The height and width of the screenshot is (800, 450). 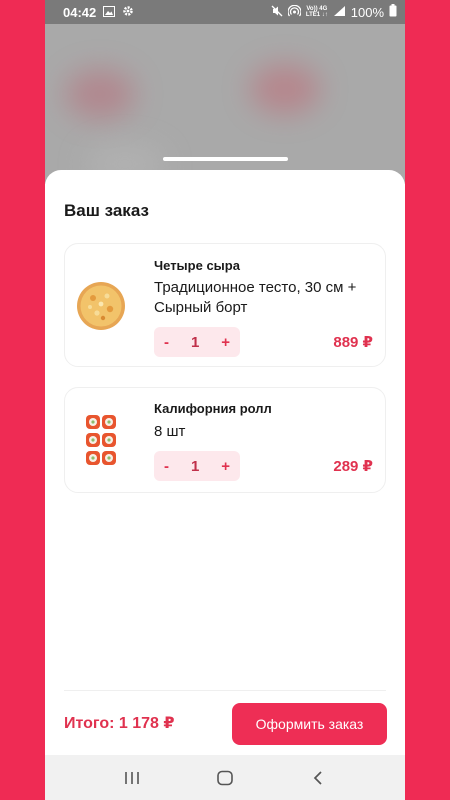 What do you see at coordinates (393, 12) in the screenshot?
I see `battery-icon` at bounding box center [393, 12].